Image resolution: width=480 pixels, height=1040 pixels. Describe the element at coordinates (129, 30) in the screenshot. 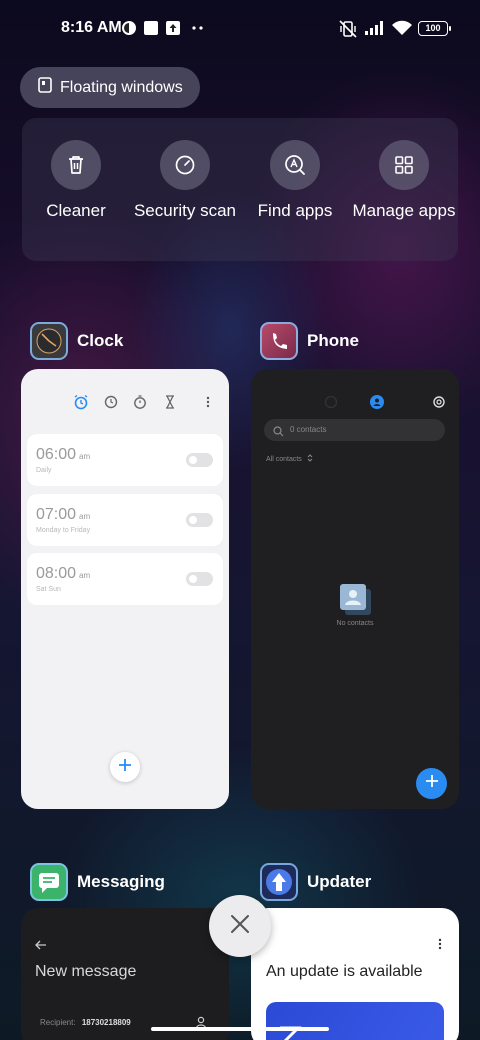

I see `app-notification-icon` at that location.